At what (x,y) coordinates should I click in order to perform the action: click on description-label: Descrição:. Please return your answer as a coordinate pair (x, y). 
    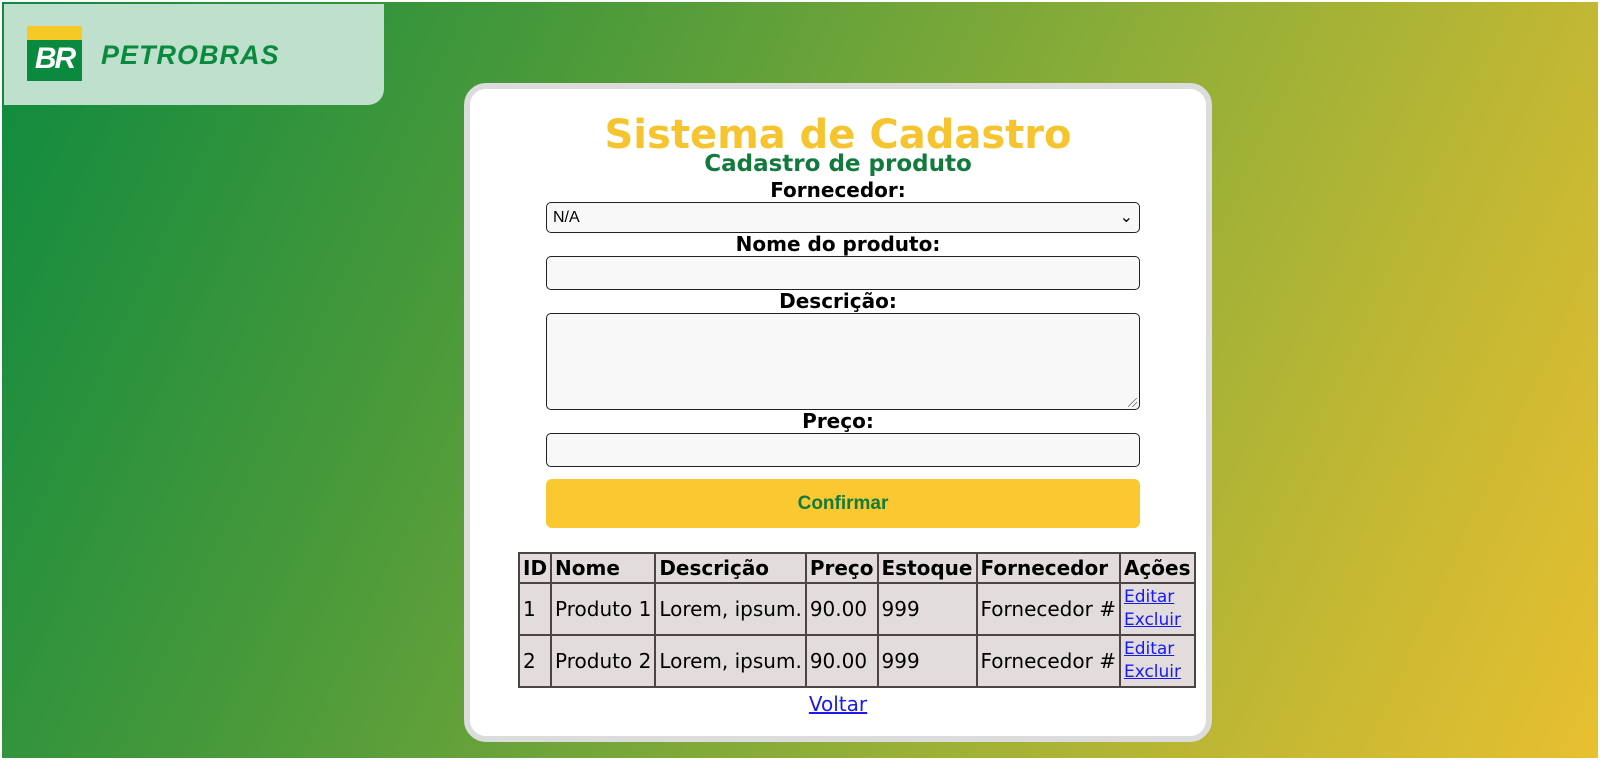
    Looking at the image, I should click on (838, 301).